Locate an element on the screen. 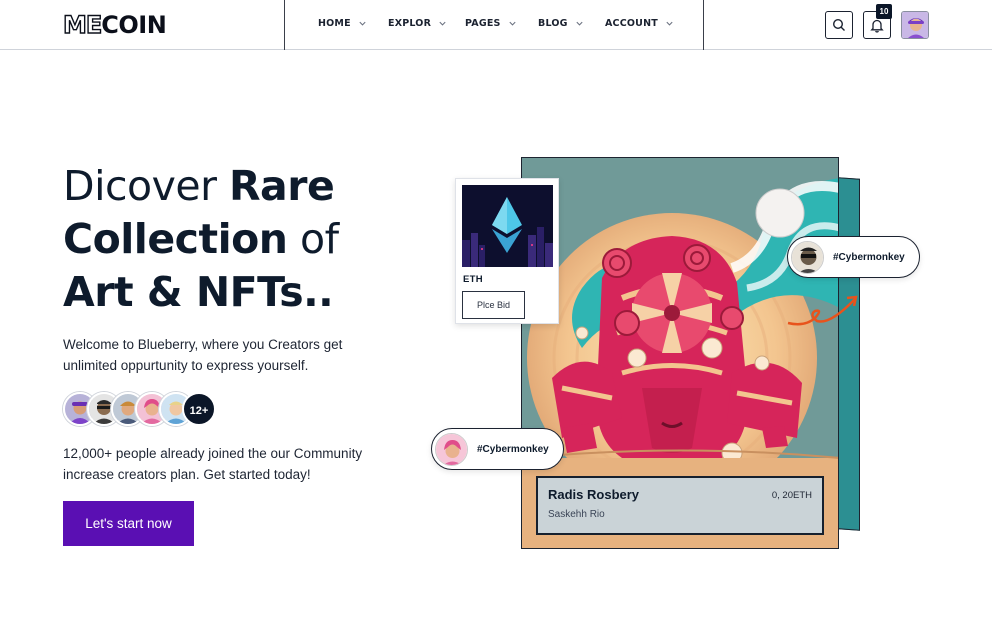 Image resolution: width=992 pixels, height=620 pixels. curly-arrow-icon is located at coordinates (822, 310).